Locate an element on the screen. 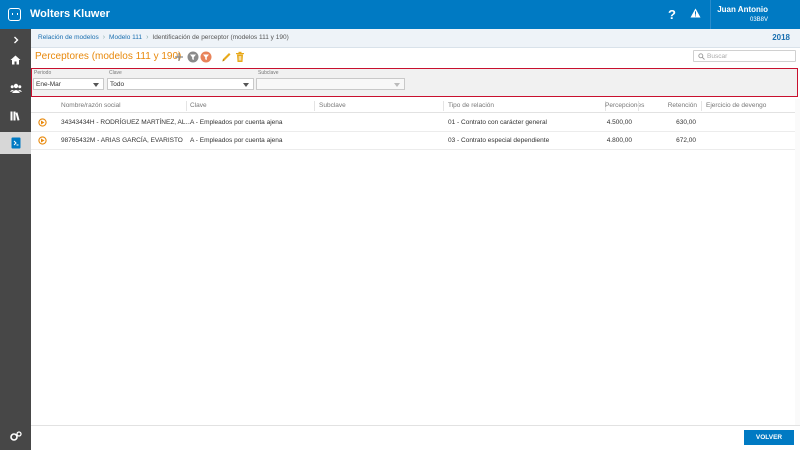 This screenshot has height=450, width=800. add-button is located at coordinates (179, 57).